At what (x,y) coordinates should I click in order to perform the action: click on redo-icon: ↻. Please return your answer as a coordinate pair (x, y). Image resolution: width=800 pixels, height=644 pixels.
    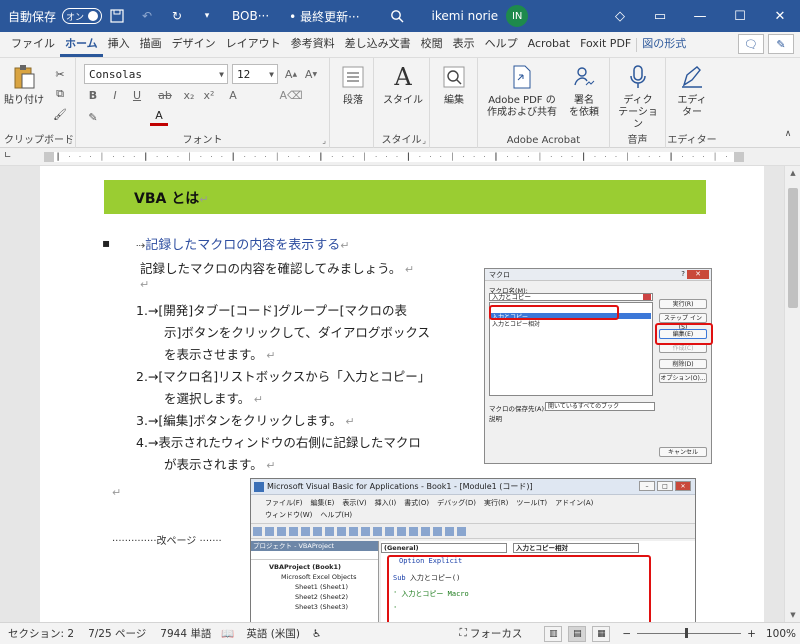
    Looking at the image, I should click on (177, 16).